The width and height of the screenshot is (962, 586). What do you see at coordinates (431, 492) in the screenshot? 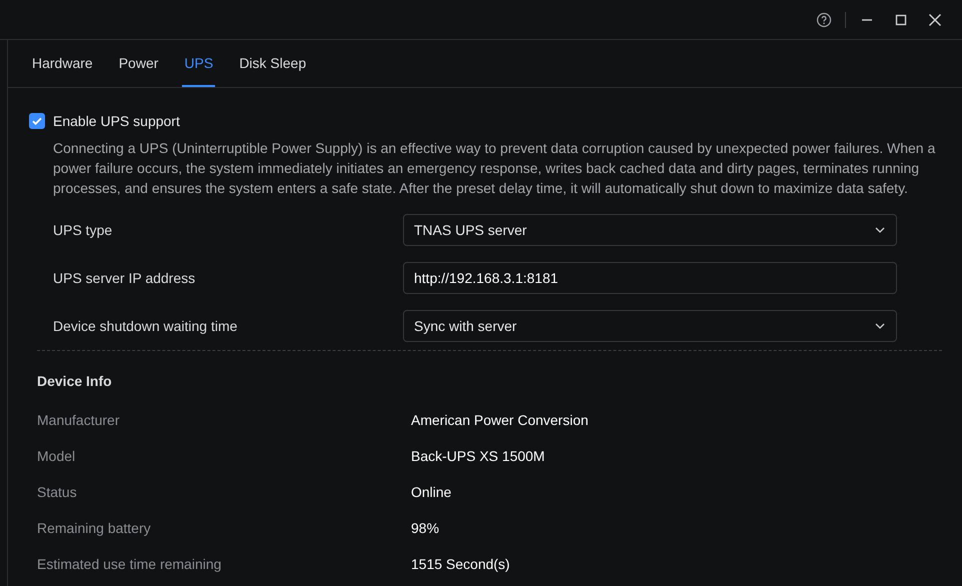
I see `info-value: Online` at bounding box center [431, 492].